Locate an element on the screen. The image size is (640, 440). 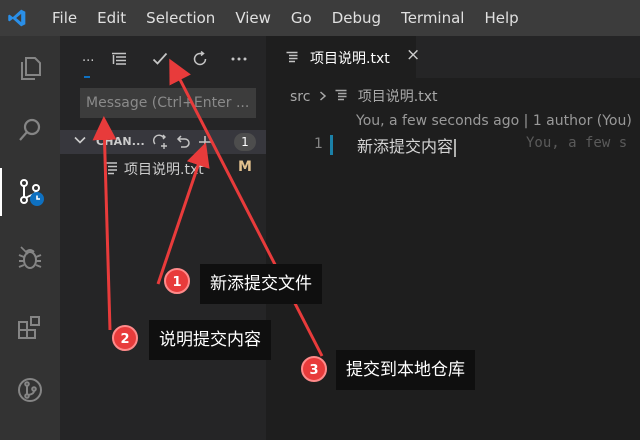
menu-view: View is located at coordinates (253, 18).